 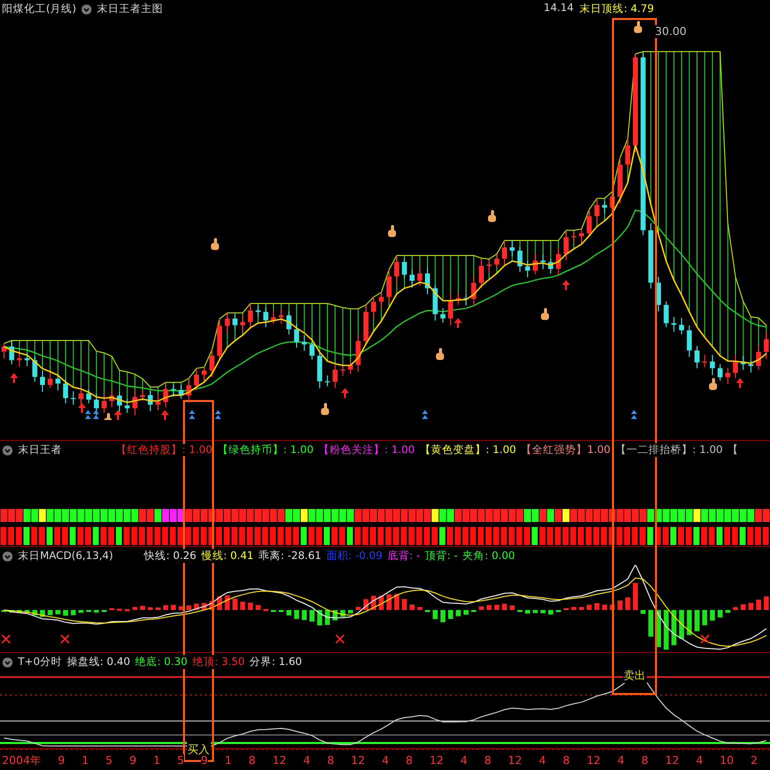 What do you see at coordinates (40, 450) in the screenshot?
I see `indicator-title: 末日王者` at bounding box center [40, 450].